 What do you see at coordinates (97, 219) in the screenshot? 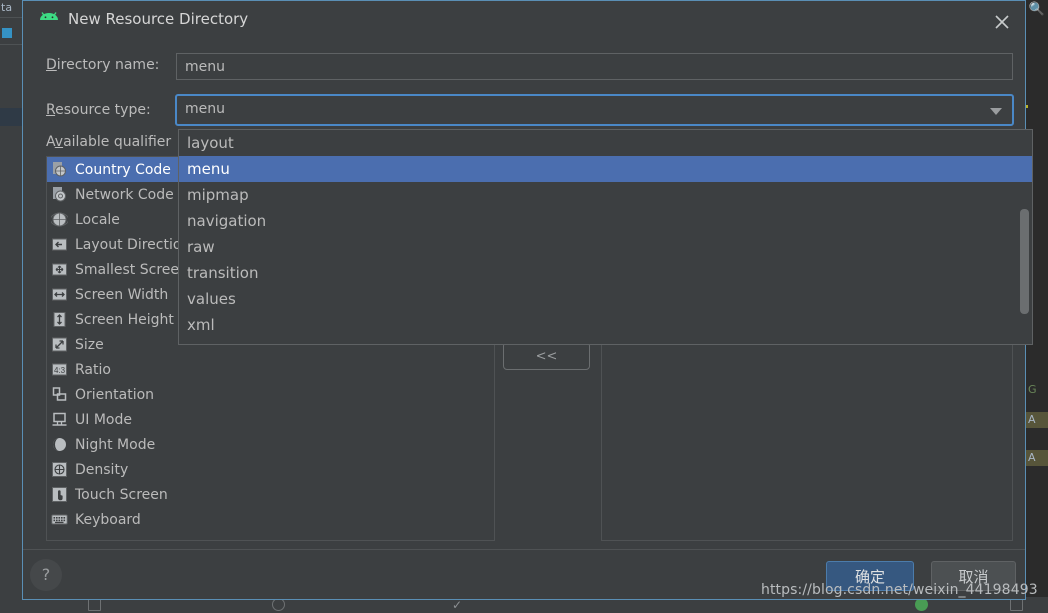
I see `qualifier-item-label: Locale` at bounding box center [97, 219].